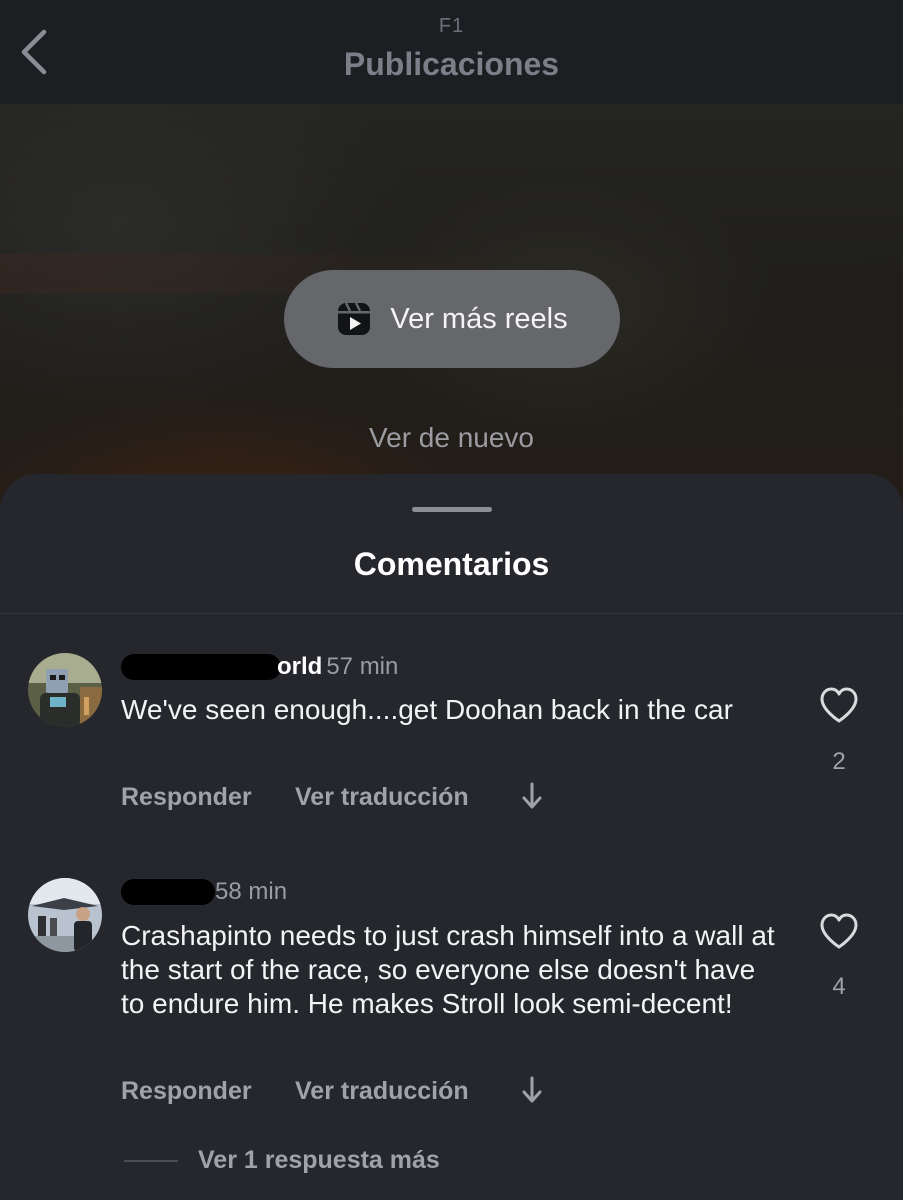 The image size is (903, 1200). I want to click on replay-link: Ver de nuevo, so click(451, 438).